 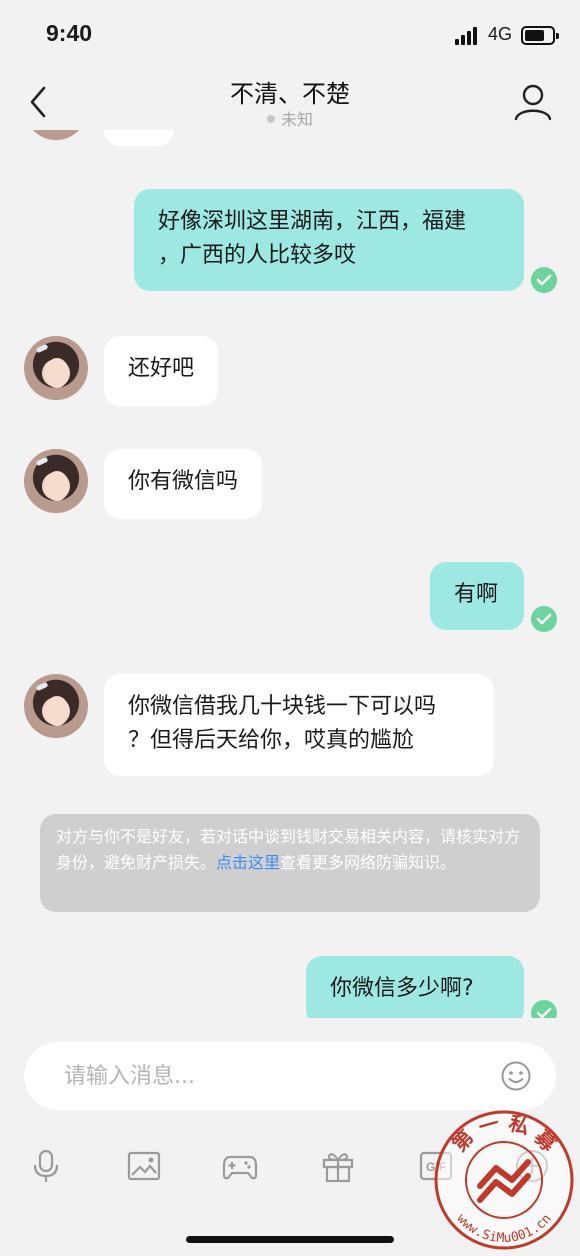 What do you see at coordinates (282, 706) in the screenshot?
I see `message-line: 你微信借我几十块钱一下可以吗` at bounding box center [282, 706].